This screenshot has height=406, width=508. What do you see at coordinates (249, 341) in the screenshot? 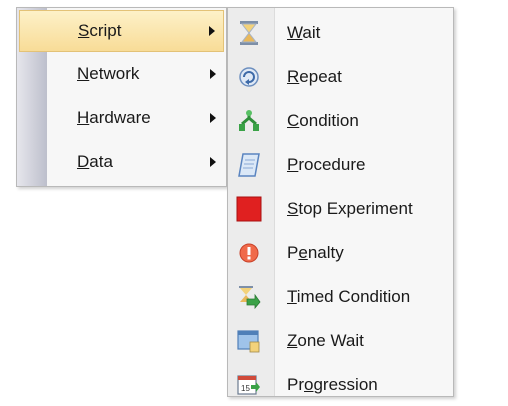
I see `zone-wait-icon` at bounding box center [249, 341].